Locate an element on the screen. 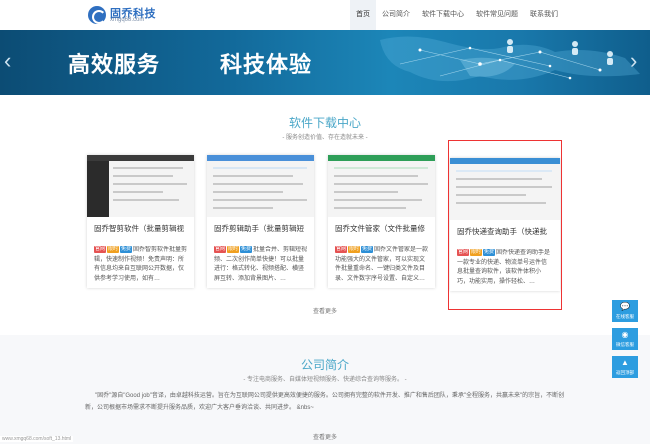 The width and height of the screenshot is (650, 444). wechat-service-button: ◉ 微信客服 is located at coordinates (625, 339).